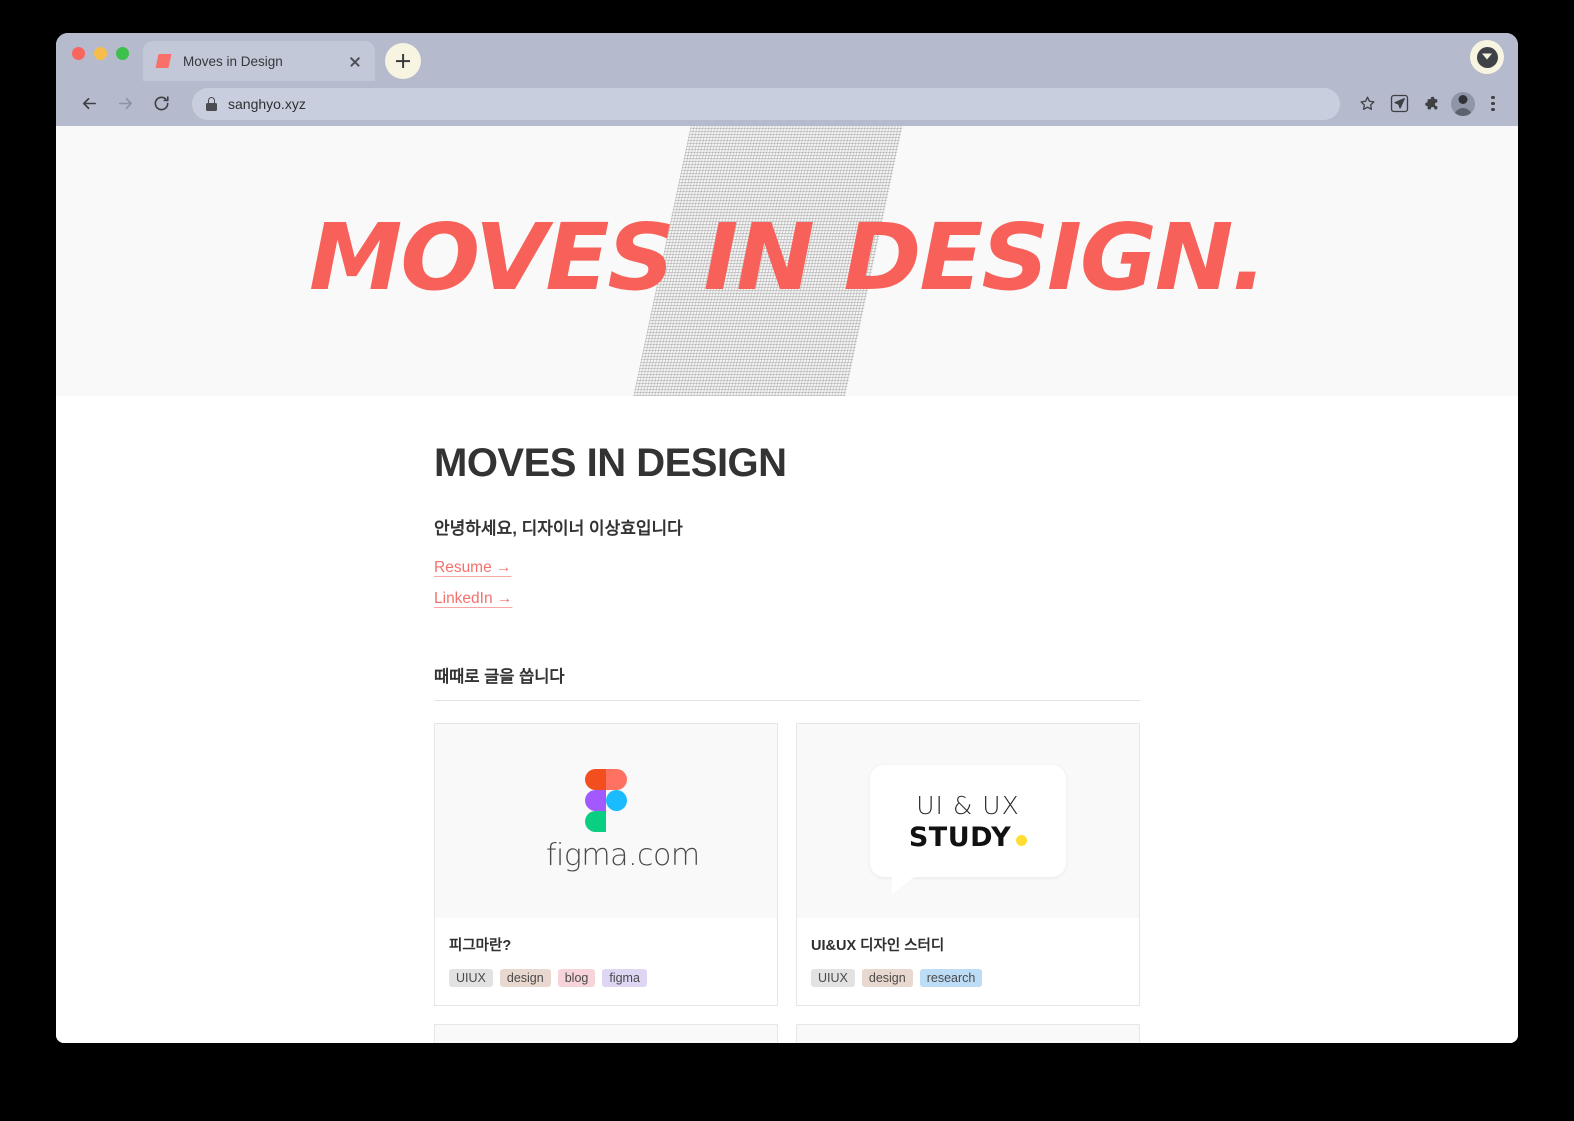  I want to click on resume-link-row: Resume →, so click(787, 568).